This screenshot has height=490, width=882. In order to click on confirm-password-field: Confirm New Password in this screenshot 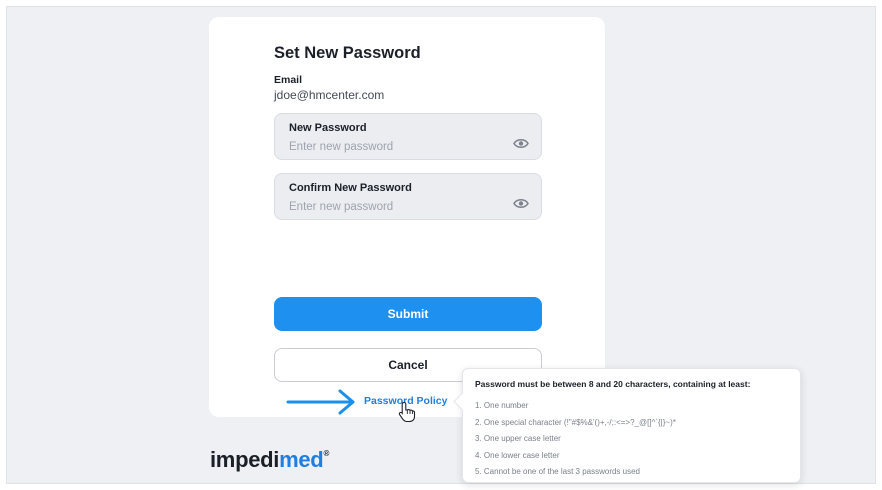, I will do `click(408, 196)`.